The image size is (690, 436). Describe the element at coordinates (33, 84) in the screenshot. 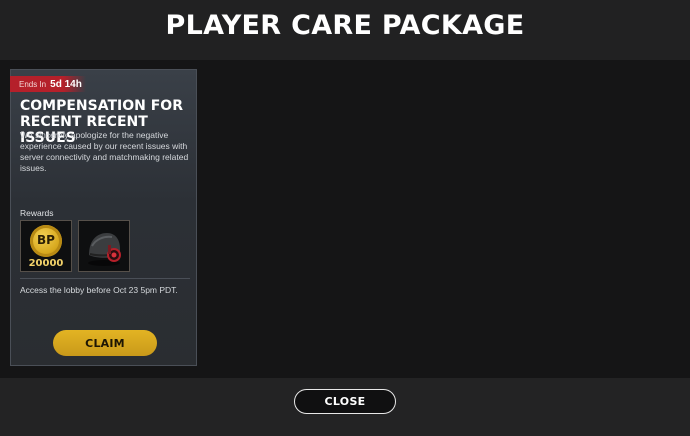

I see `timer-prefix: Ends In` at that location.